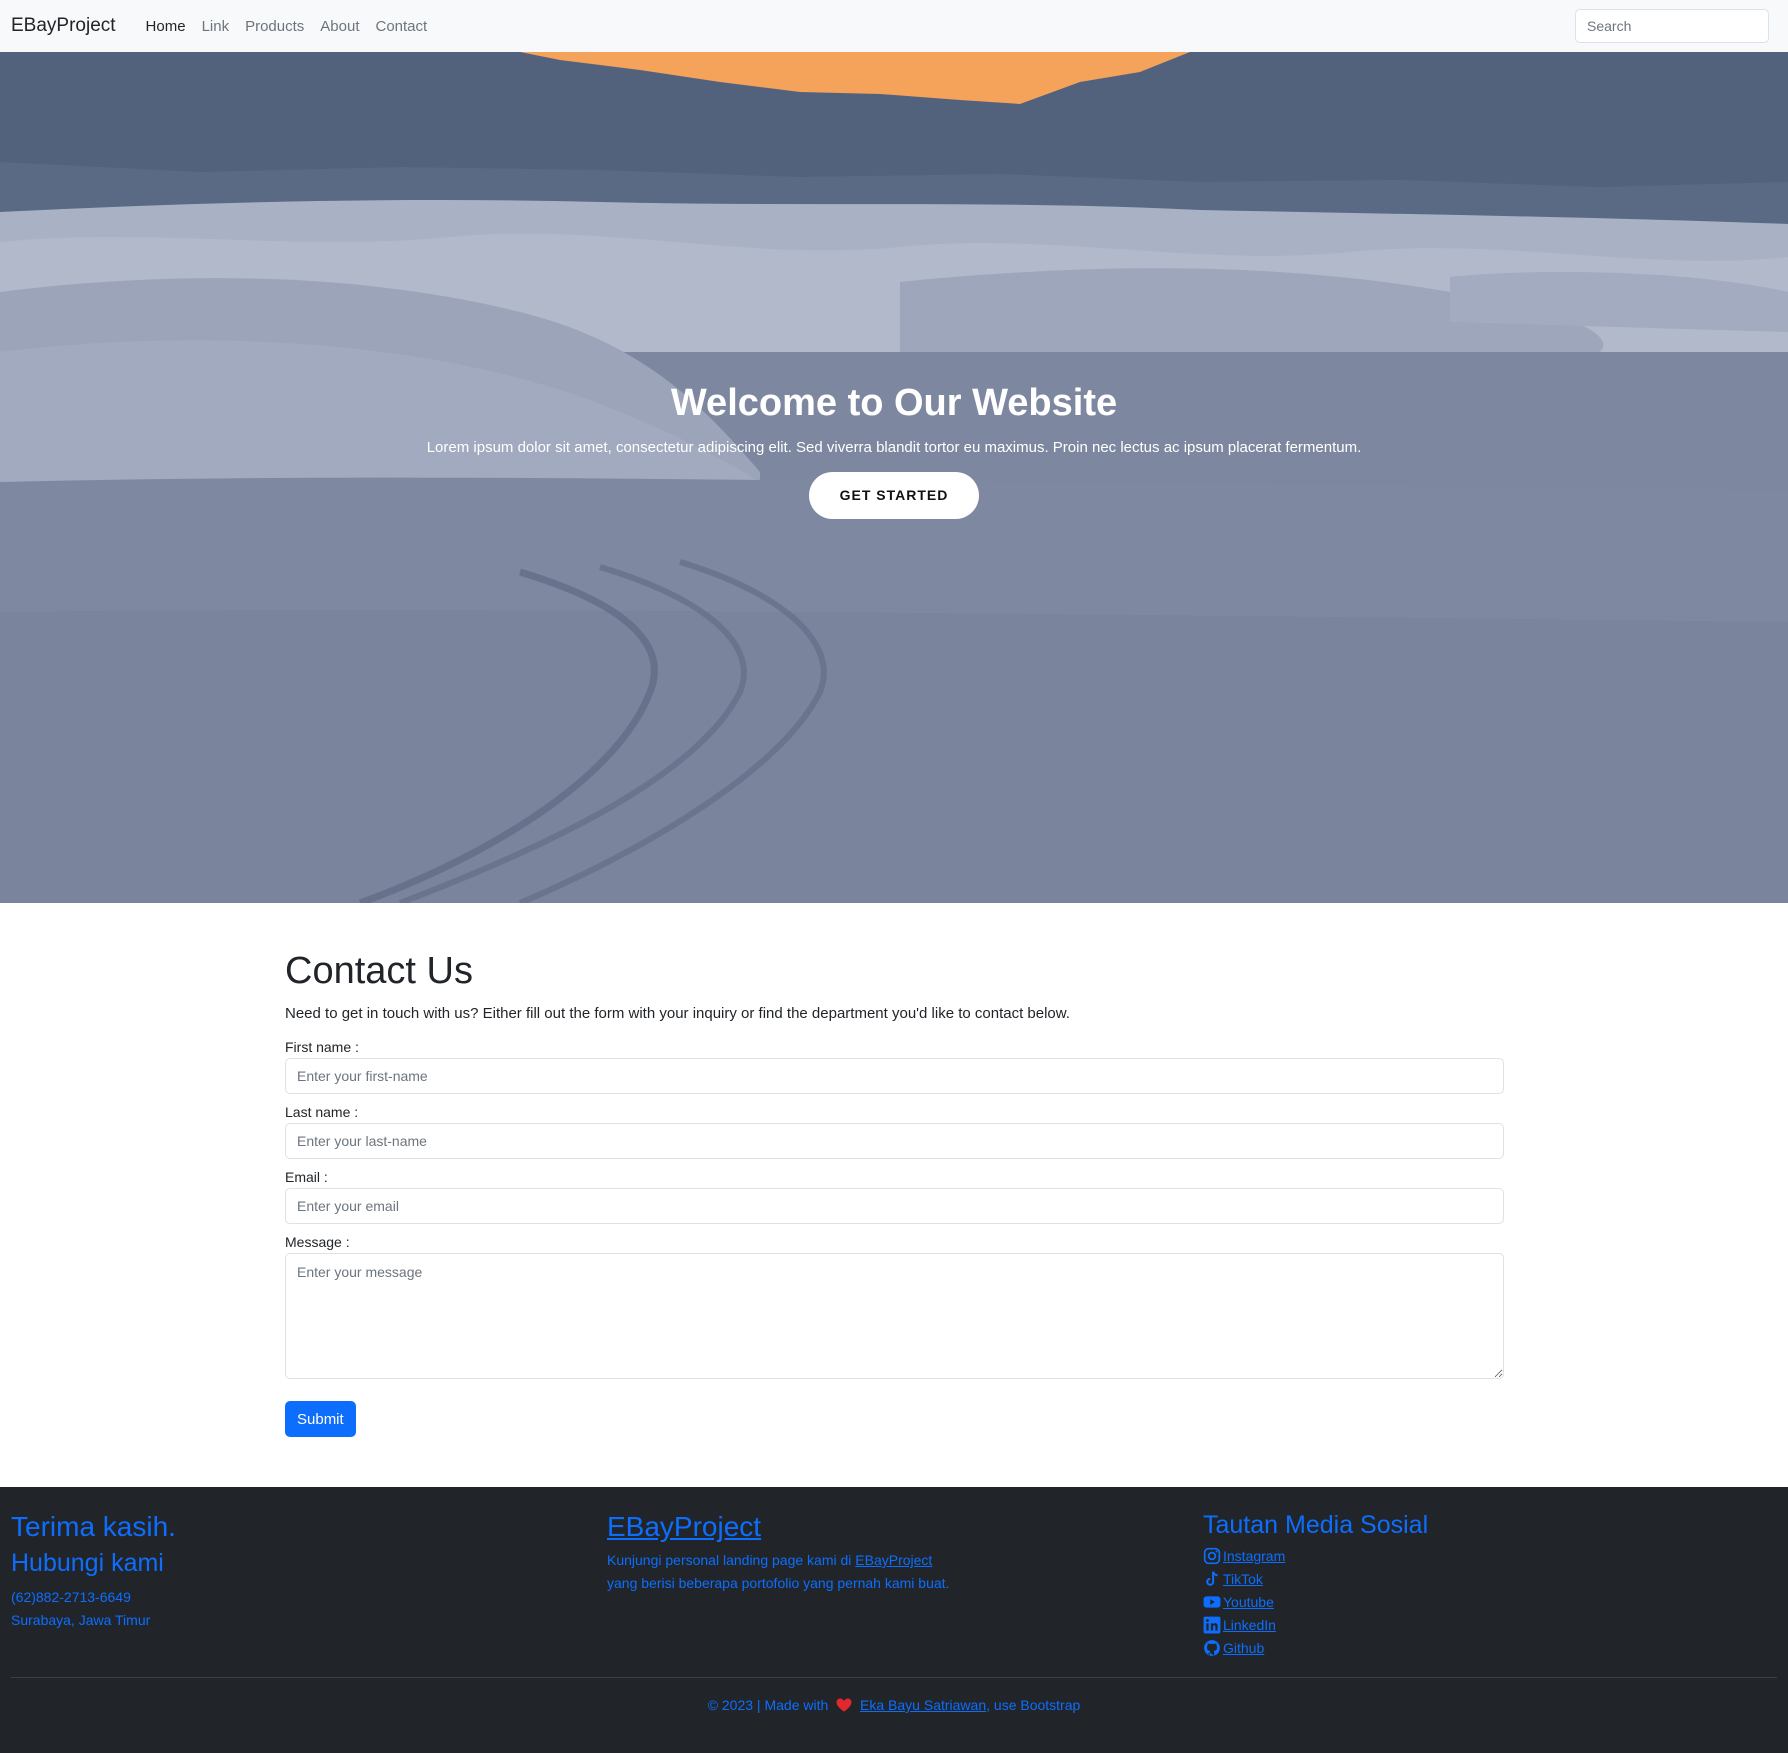 The width and height of the screenshot is (1788, 1753). I want to click on footer-desc-prefix: Kunjungi personal landing page kami di, so click(731, 1560).